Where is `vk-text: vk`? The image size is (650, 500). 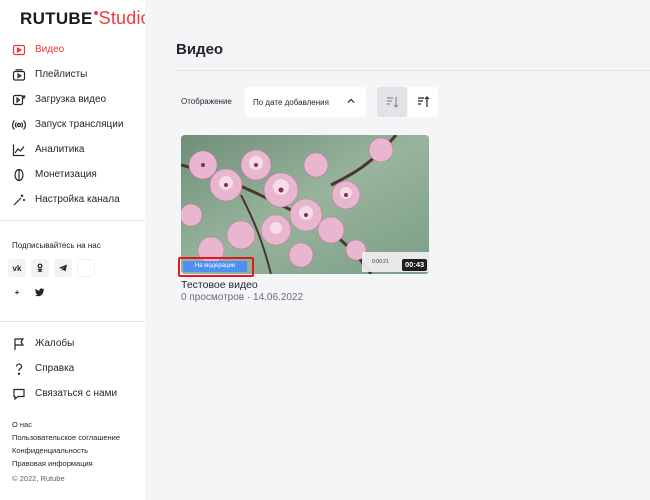
vk-text: vk is located at coordinates (17, 268).